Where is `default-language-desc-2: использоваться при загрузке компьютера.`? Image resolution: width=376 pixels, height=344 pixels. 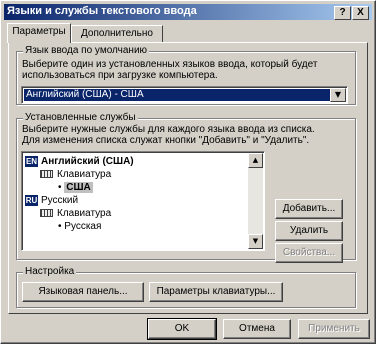
default-language-desc-2: использоваться при загрузке компьютера. is located at coordinates (120, 75).